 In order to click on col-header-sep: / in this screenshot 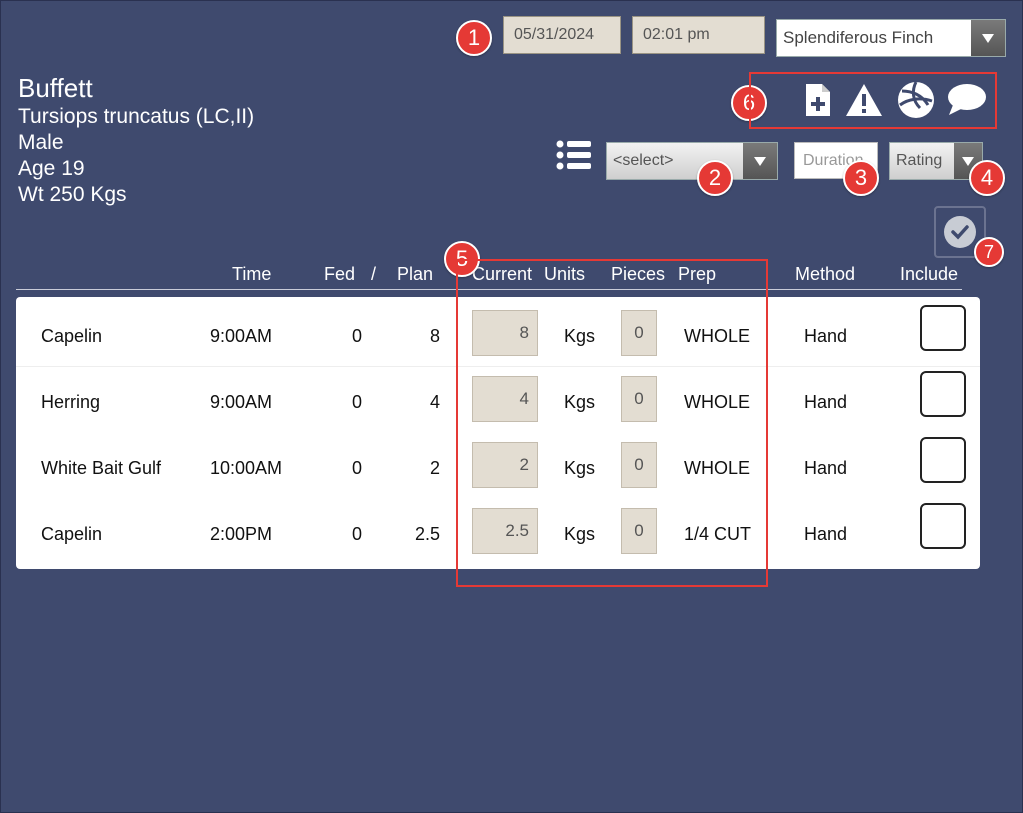, I will do `click(374, 274)`.